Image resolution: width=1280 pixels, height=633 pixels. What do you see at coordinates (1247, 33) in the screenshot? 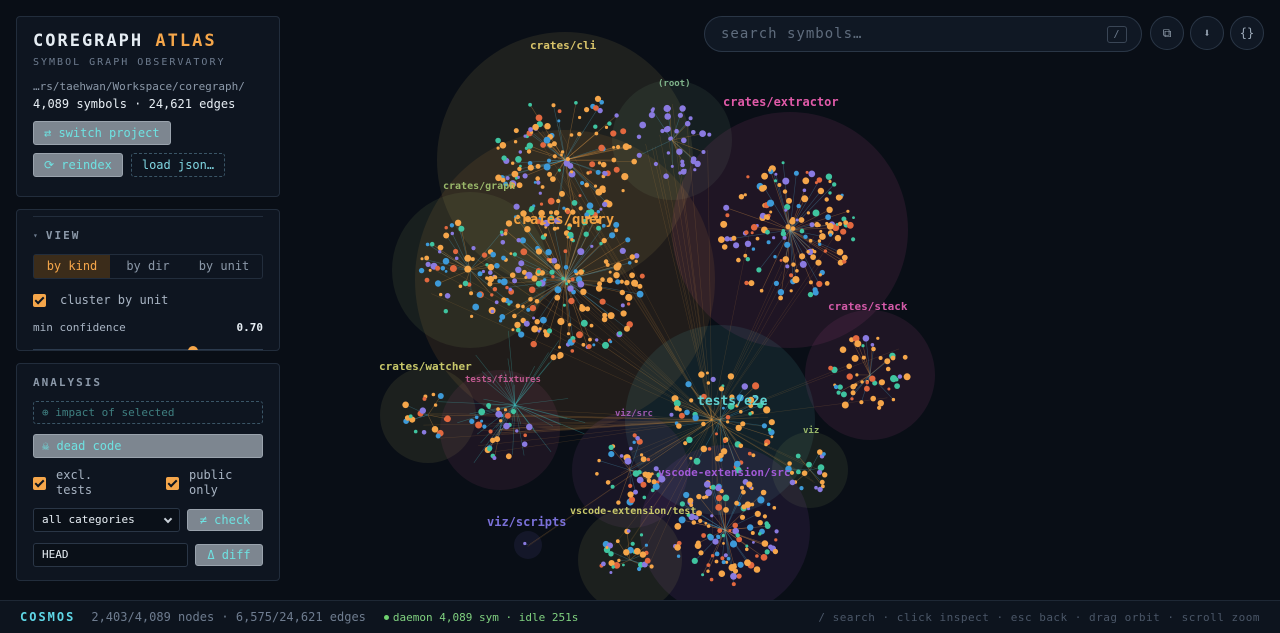
I see `json-button: {}` at bounding box center [1247, 33].